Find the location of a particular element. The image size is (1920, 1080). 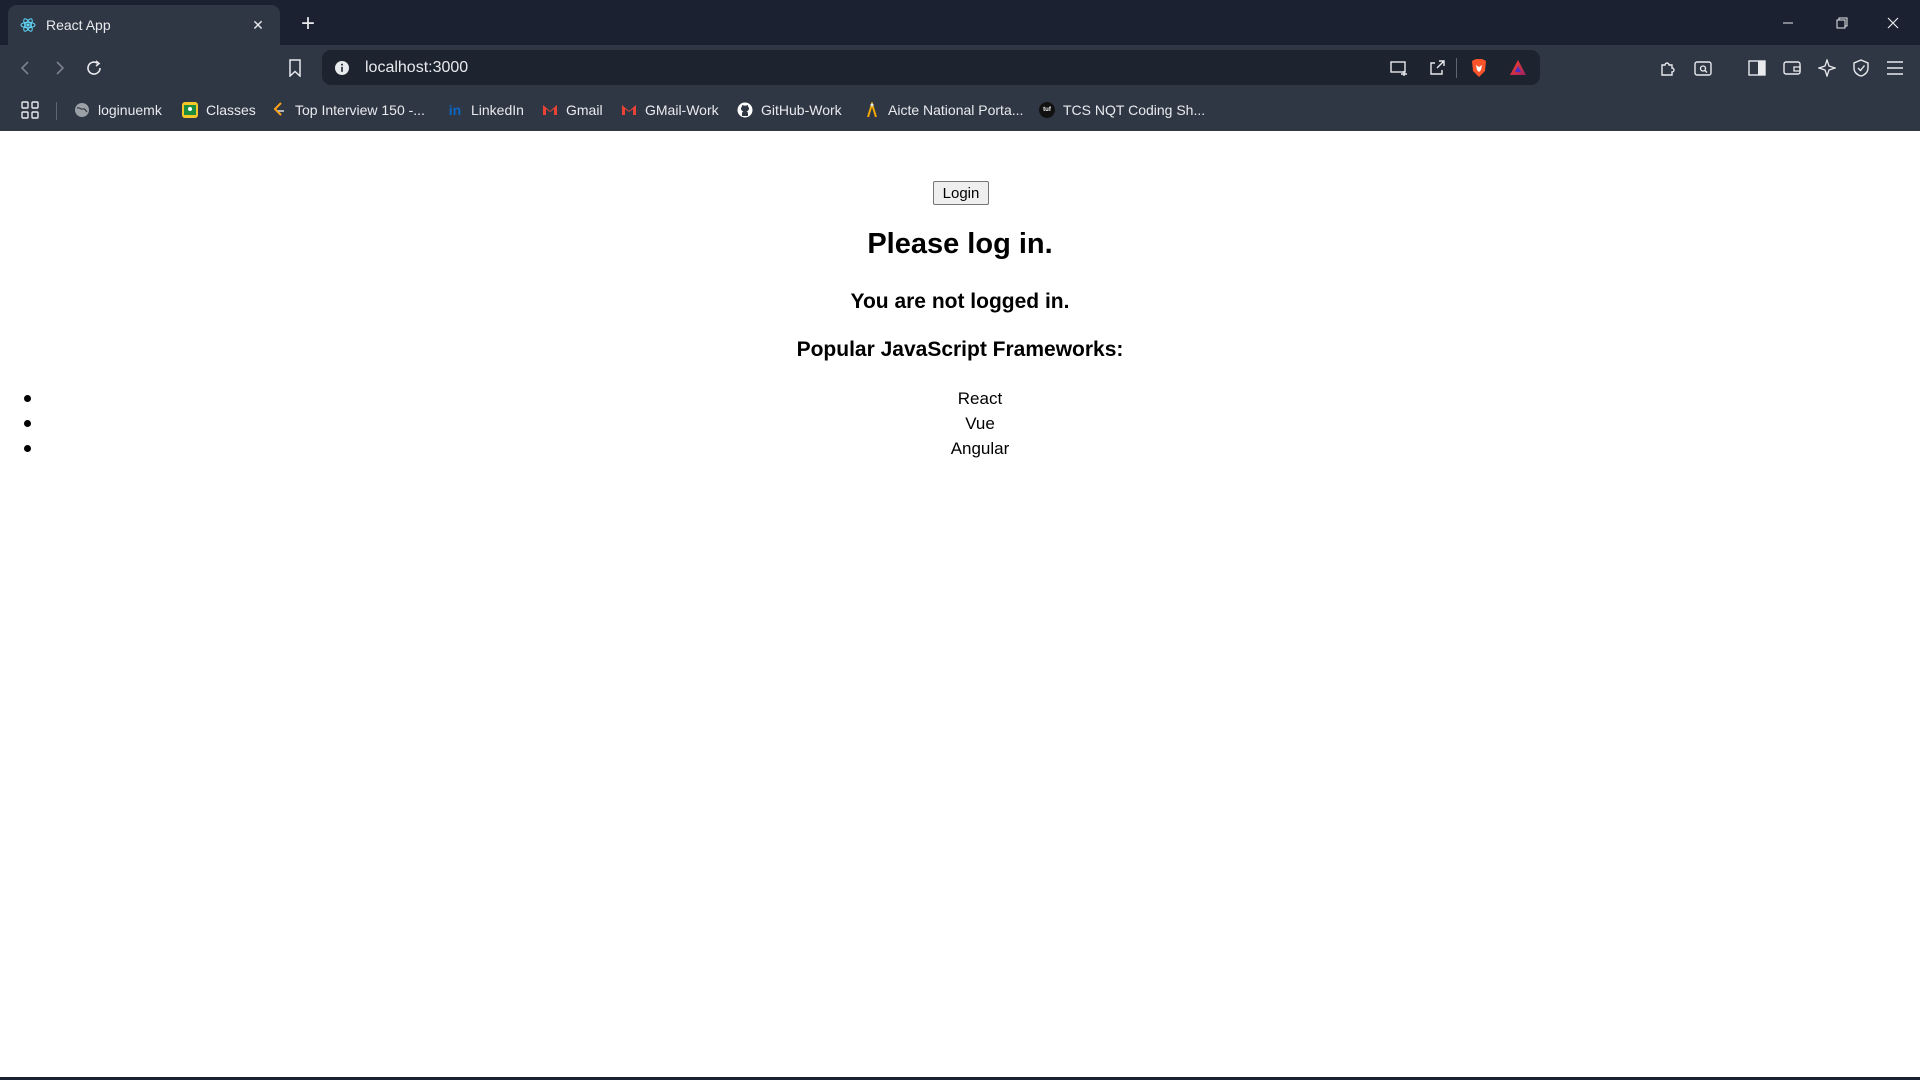

framework-name: React is located at coordinates (980, 398).